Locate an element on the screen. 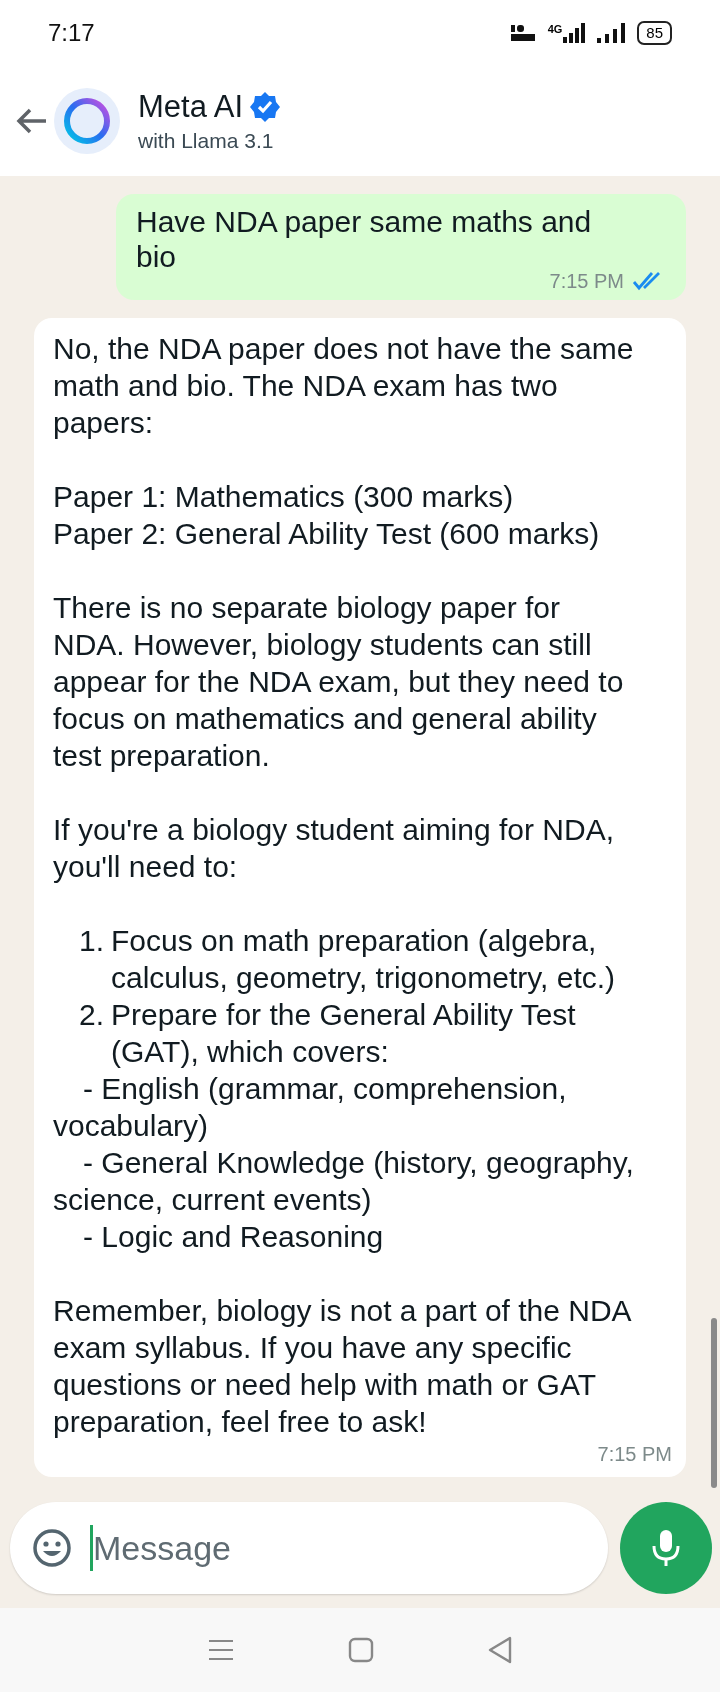 This screenshot has height=1692, width=720. emoji-icon is located at coordinates (52, 1548).